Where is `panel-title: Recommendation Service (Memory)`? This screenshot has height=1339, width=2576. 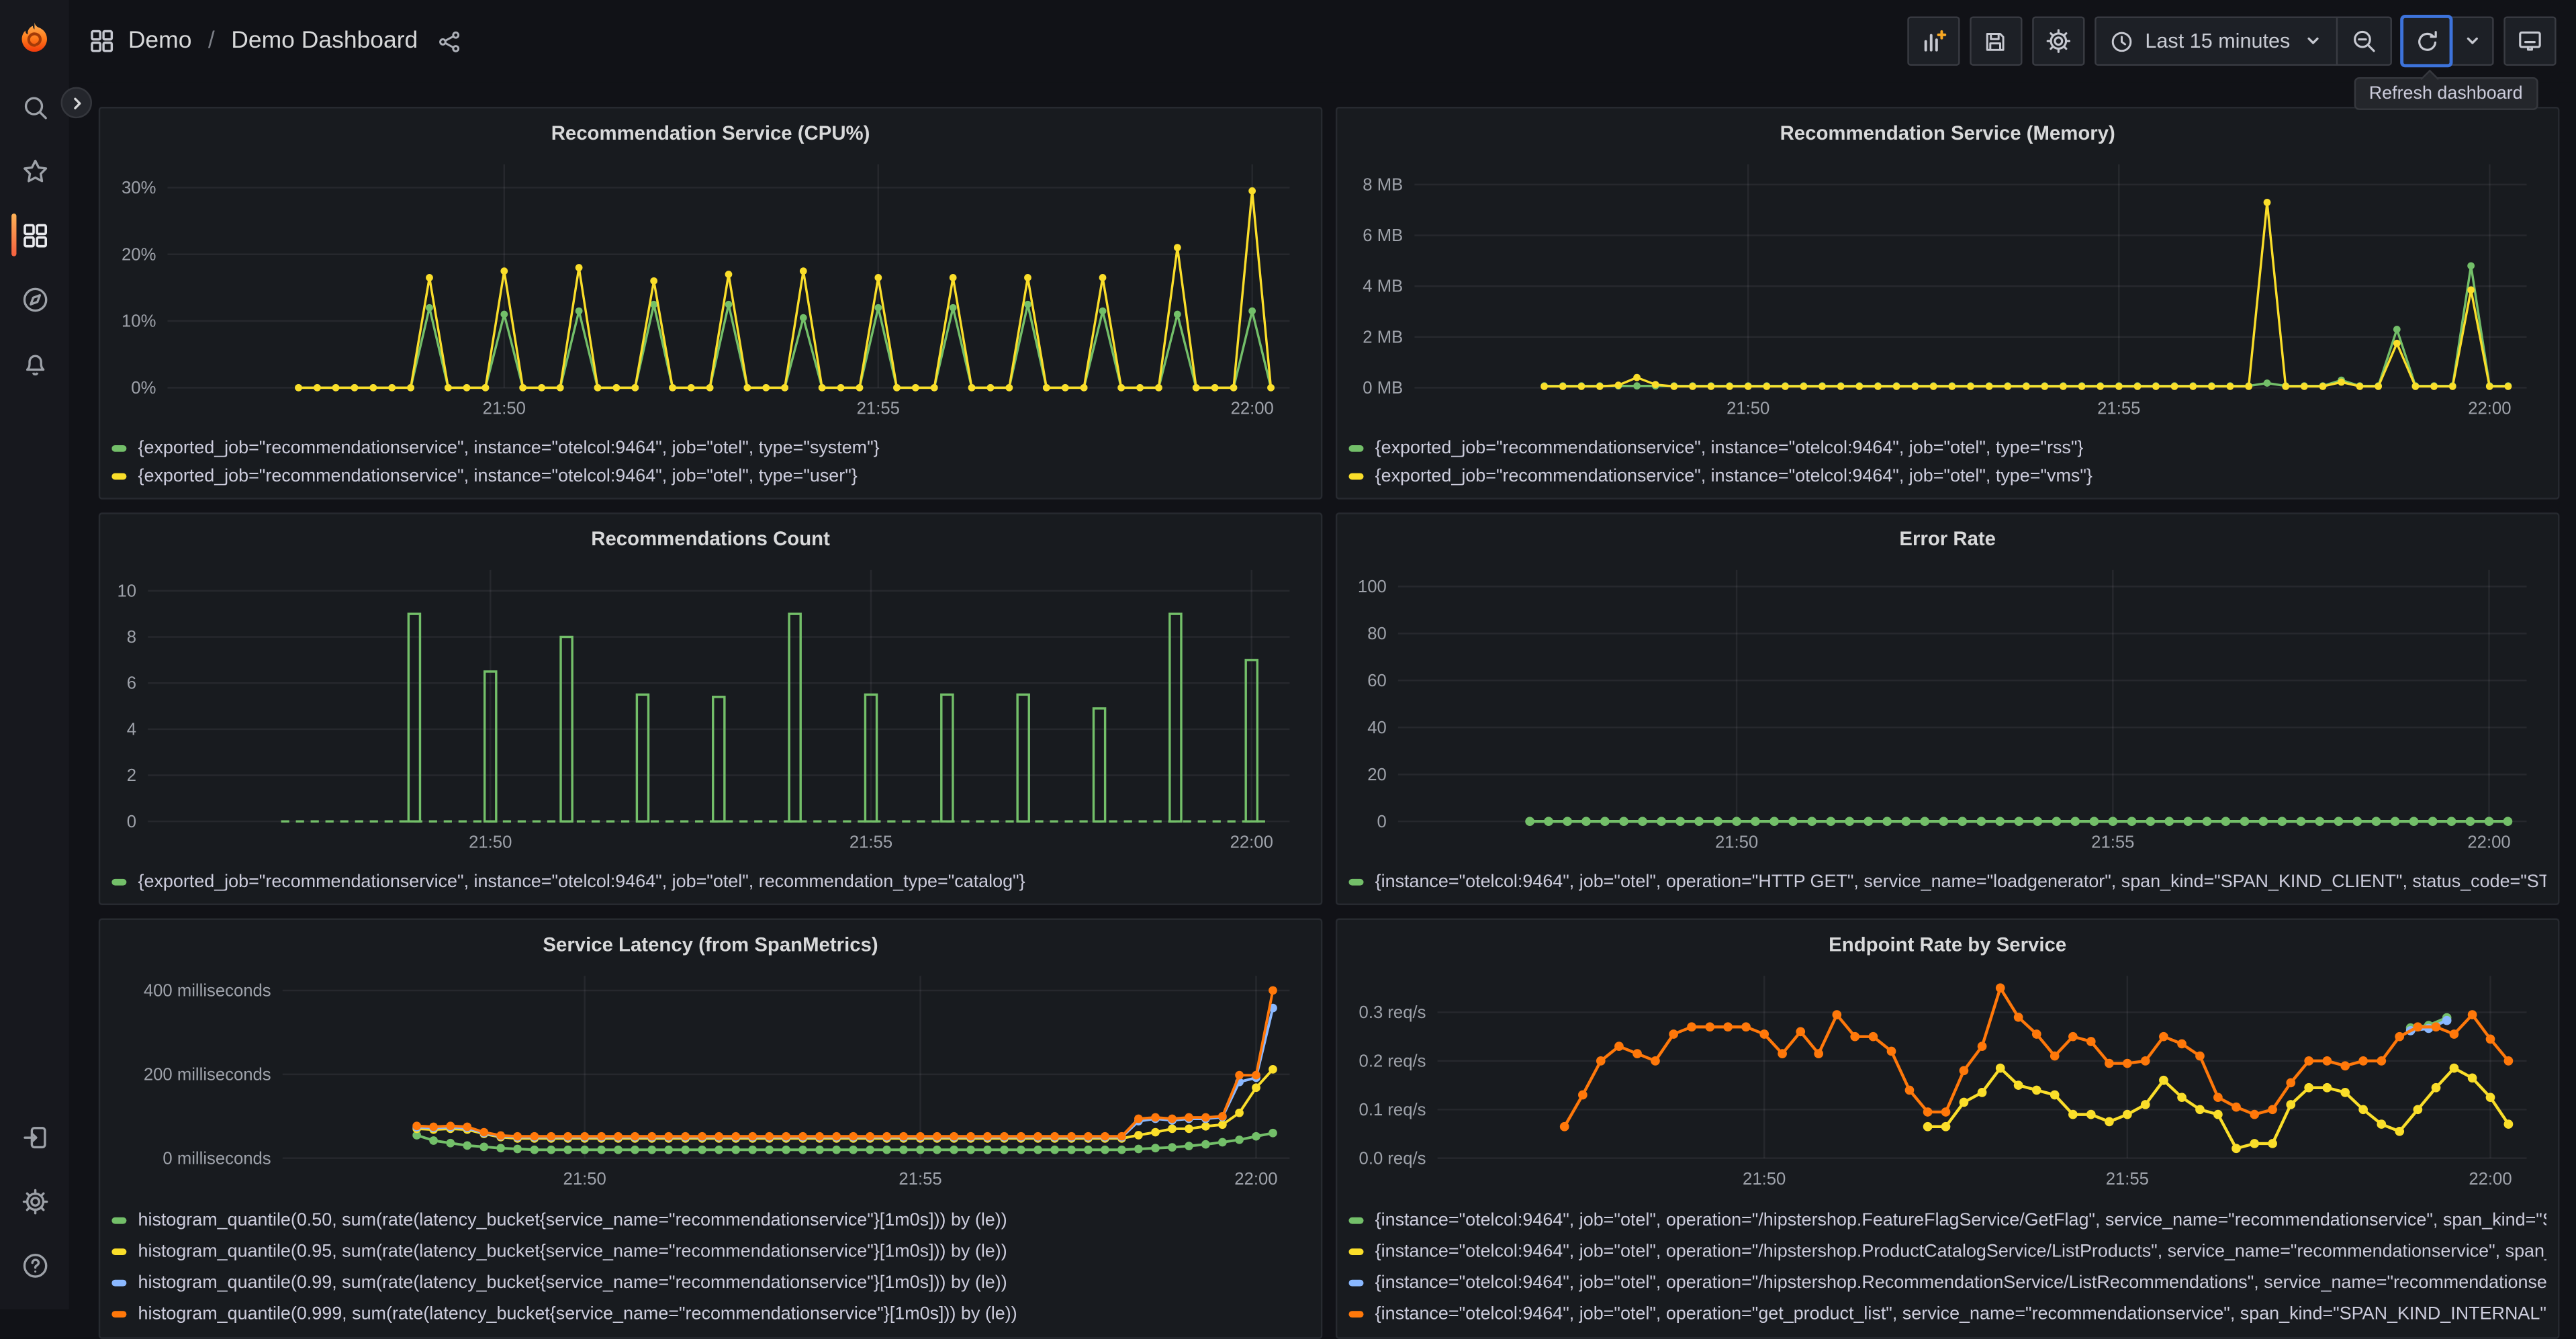
panel-title: Recommendation Service (Memory) is located at coordinates (1947, 134).